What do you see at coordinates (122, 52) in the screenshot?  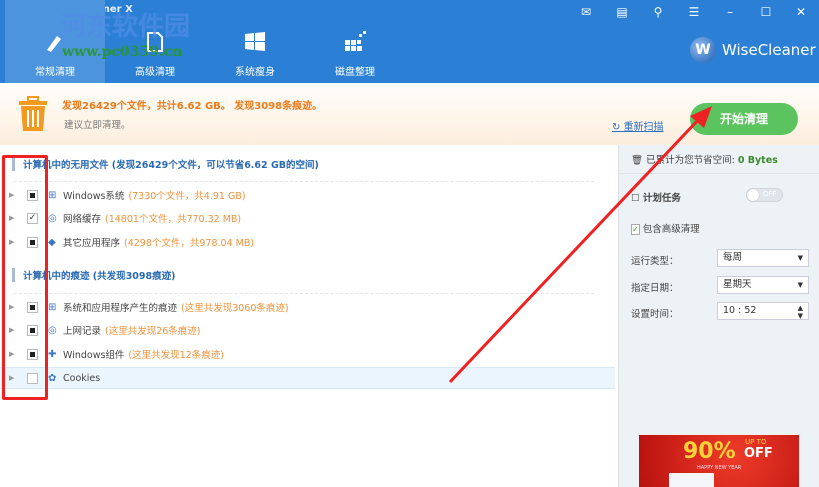 I see `watermark-url: www.pc0359.cn` at bounding box center [122, 52].